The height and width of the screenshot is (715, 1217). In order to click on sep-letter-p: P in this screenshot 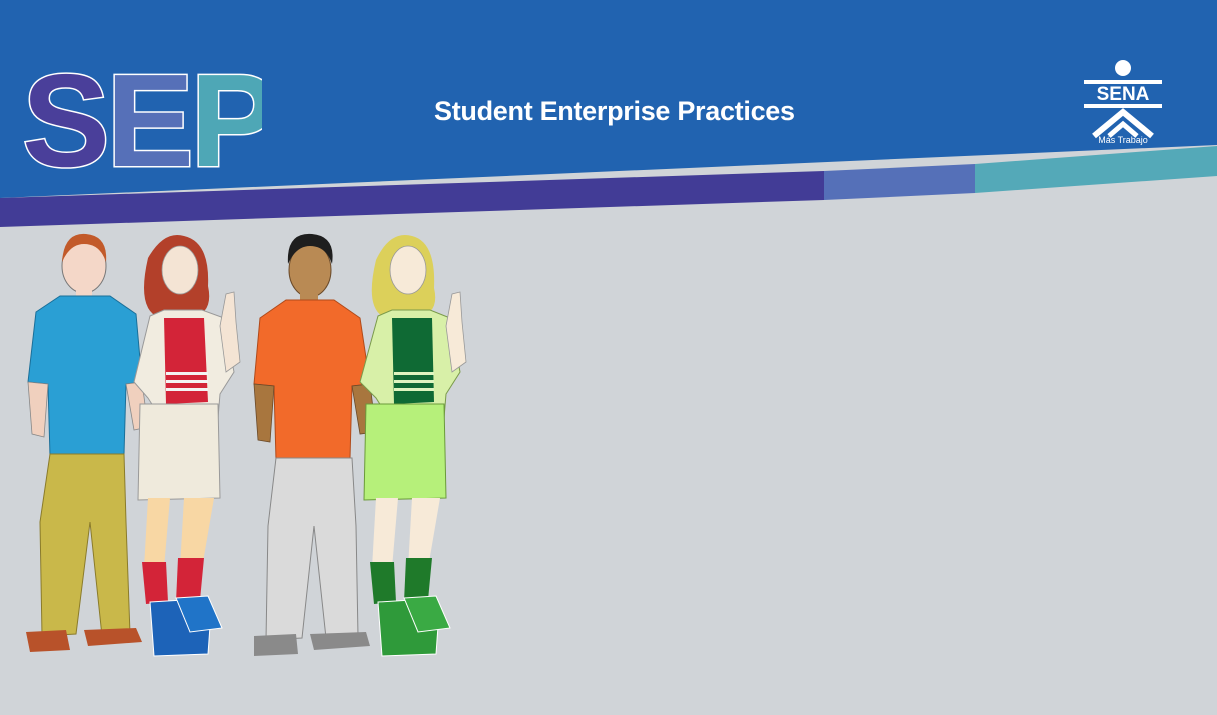, I will do `click(226, 116)`.